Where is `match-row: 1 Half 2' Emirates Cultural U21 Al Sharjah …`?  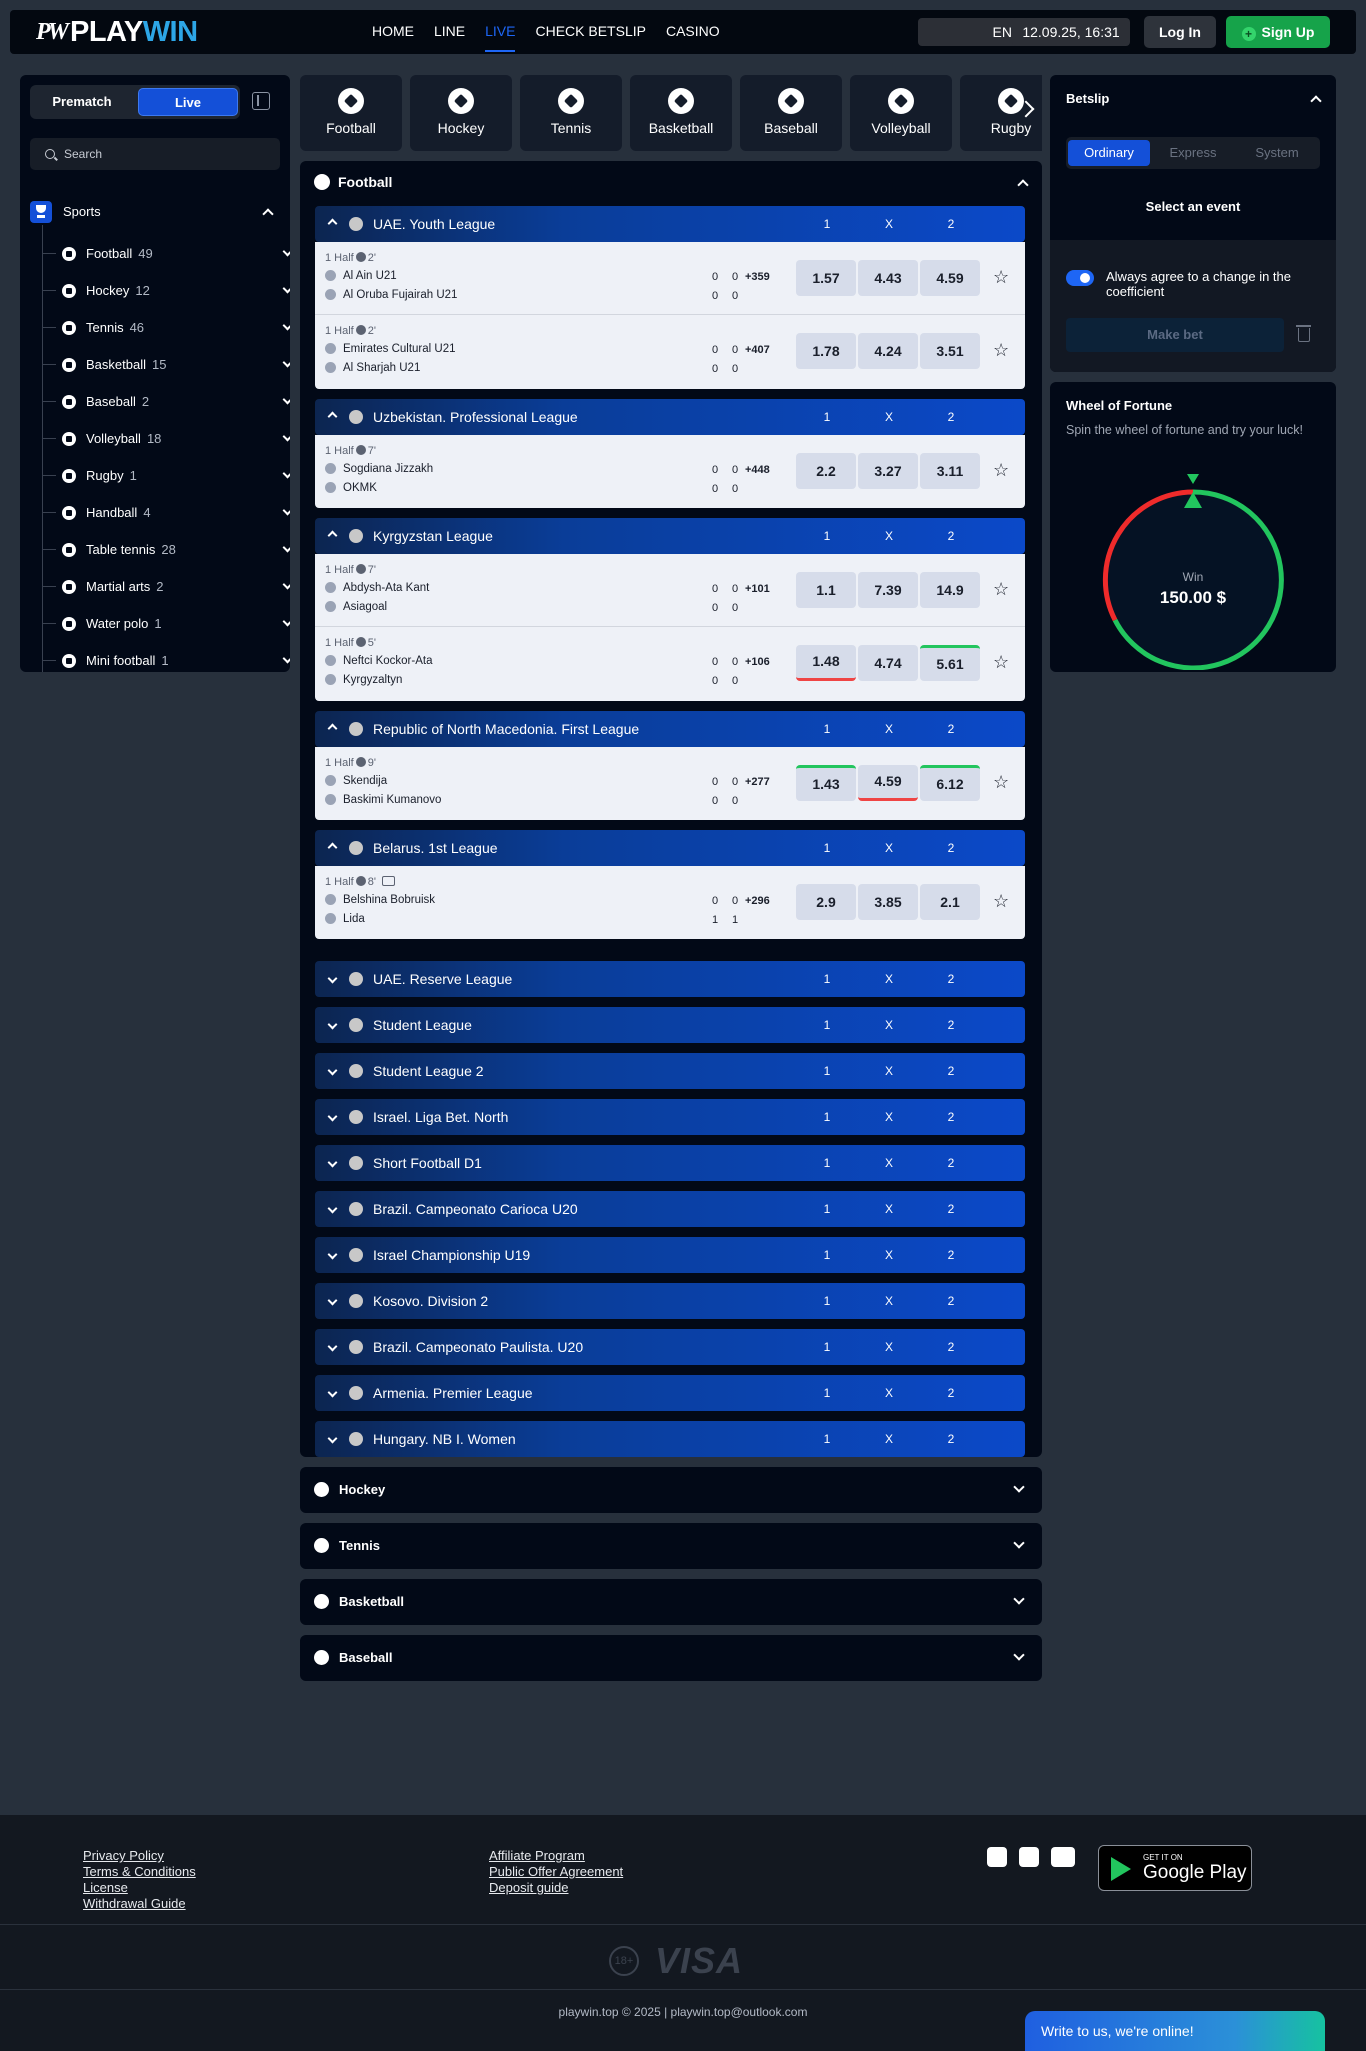 match-row: 1 Half 2' Emirates Cultural U21 Al Sharjah … is located at coordinates (670, 351).